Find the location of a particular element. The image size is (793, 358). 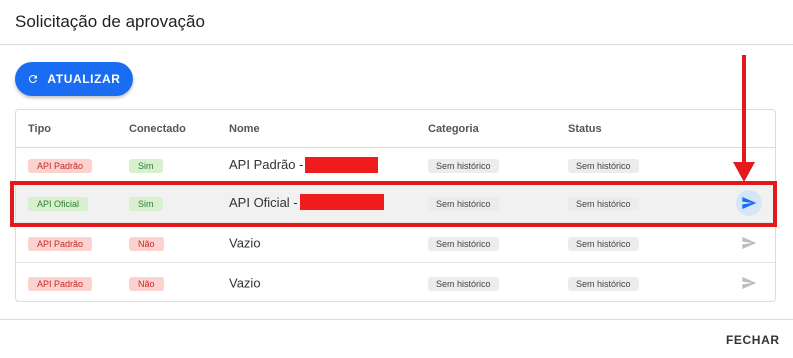

row-name: API Padrão - is located at coordinates (266, 164).